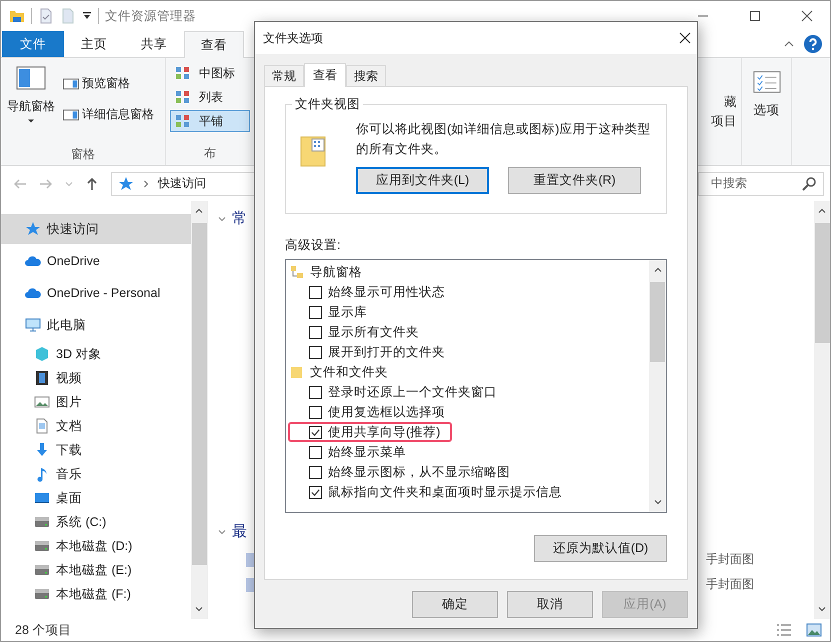 The height and width of the screenshot is (642, 831). I want to click on up-arrow-icon, so click(92, 183).